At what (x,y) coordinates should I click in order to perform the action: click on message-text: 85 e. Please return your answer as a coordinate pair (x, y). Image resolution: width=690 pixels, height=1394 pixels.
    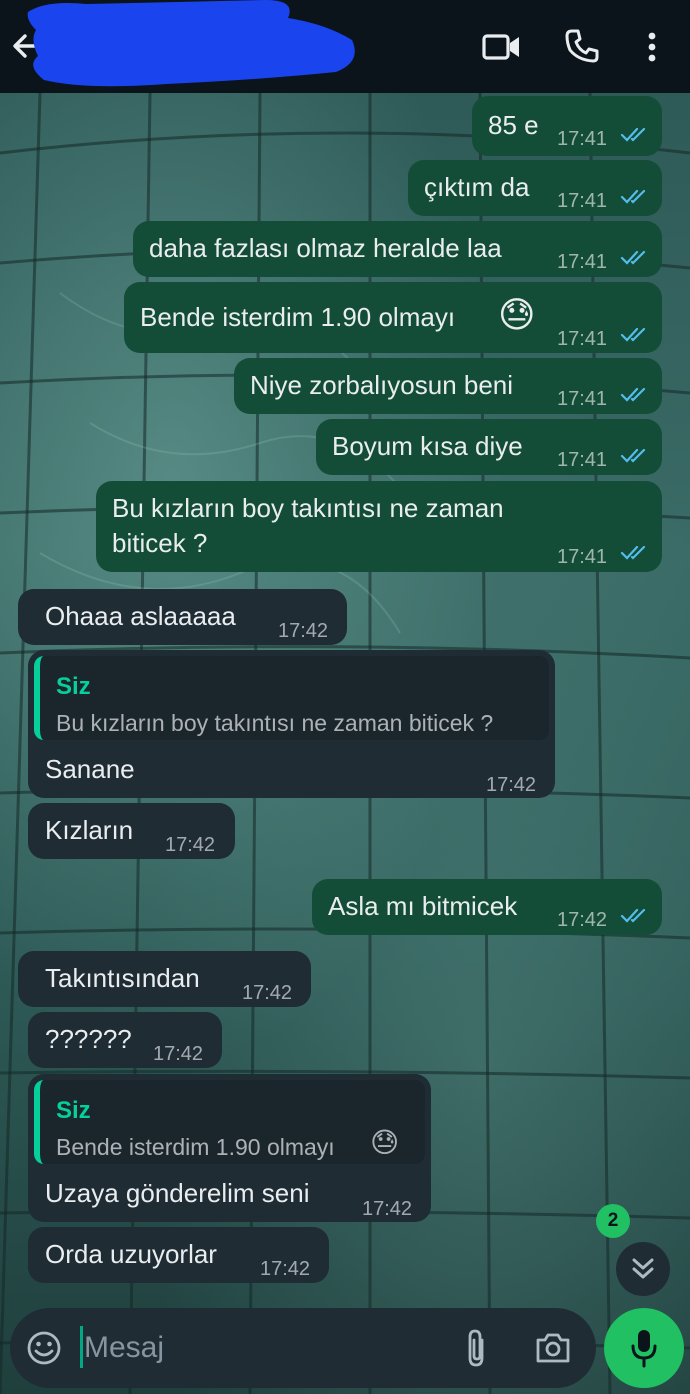
    Looking at the image, I should click on (513, 125).